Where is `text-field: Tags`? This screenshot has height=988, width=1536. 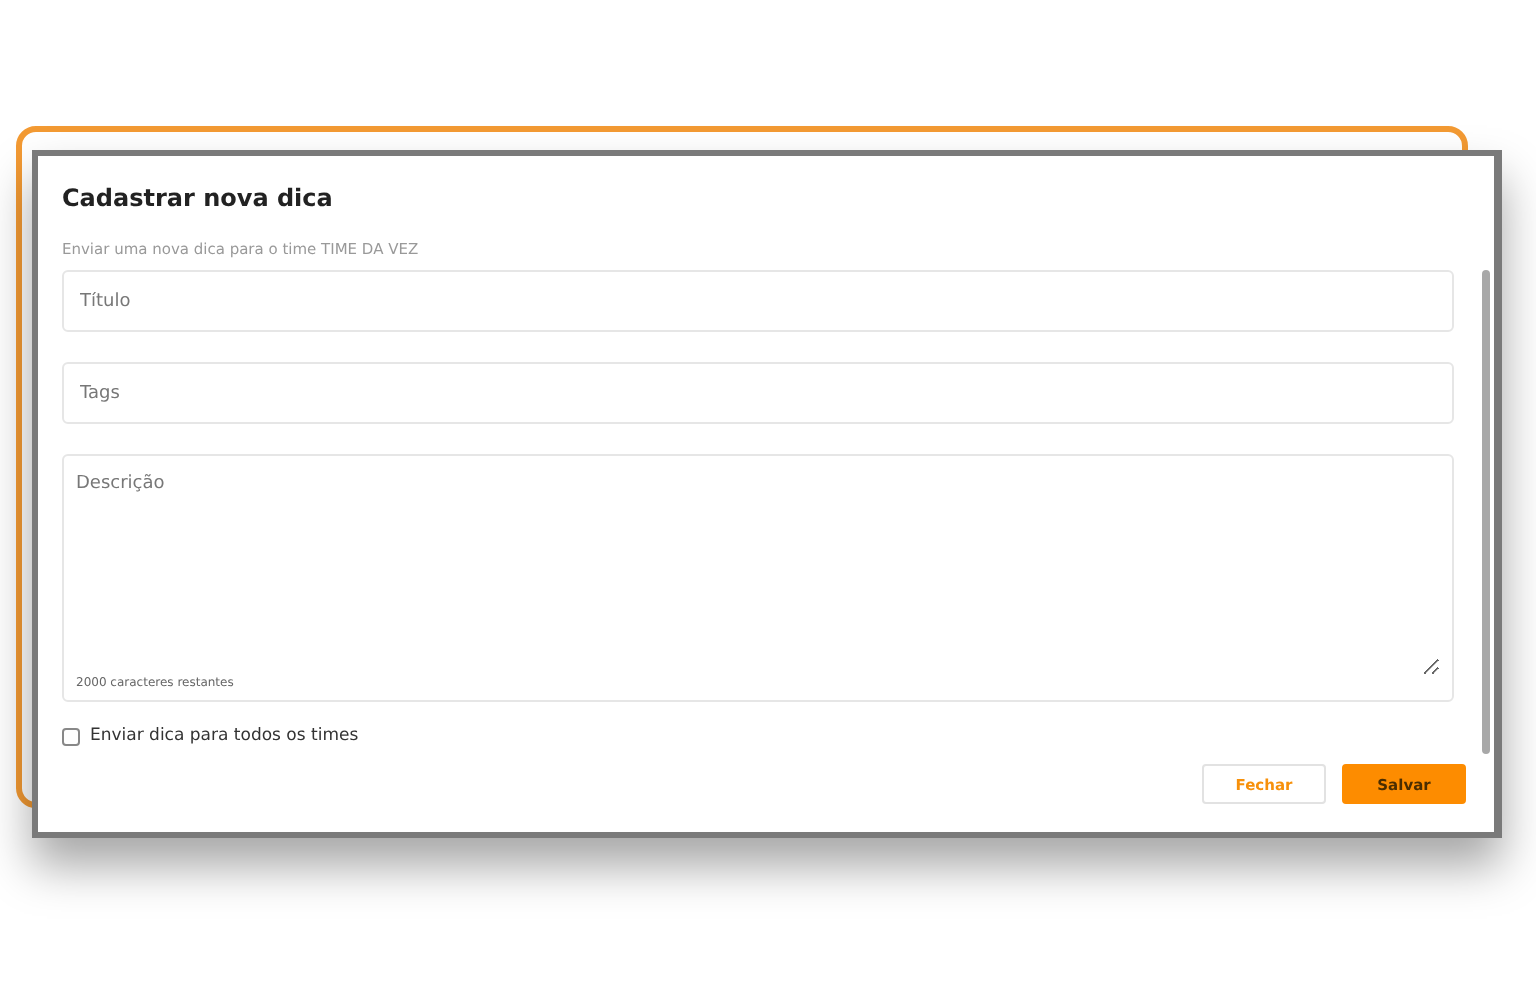
text-field: Tags is located at coordinates (758, 393).